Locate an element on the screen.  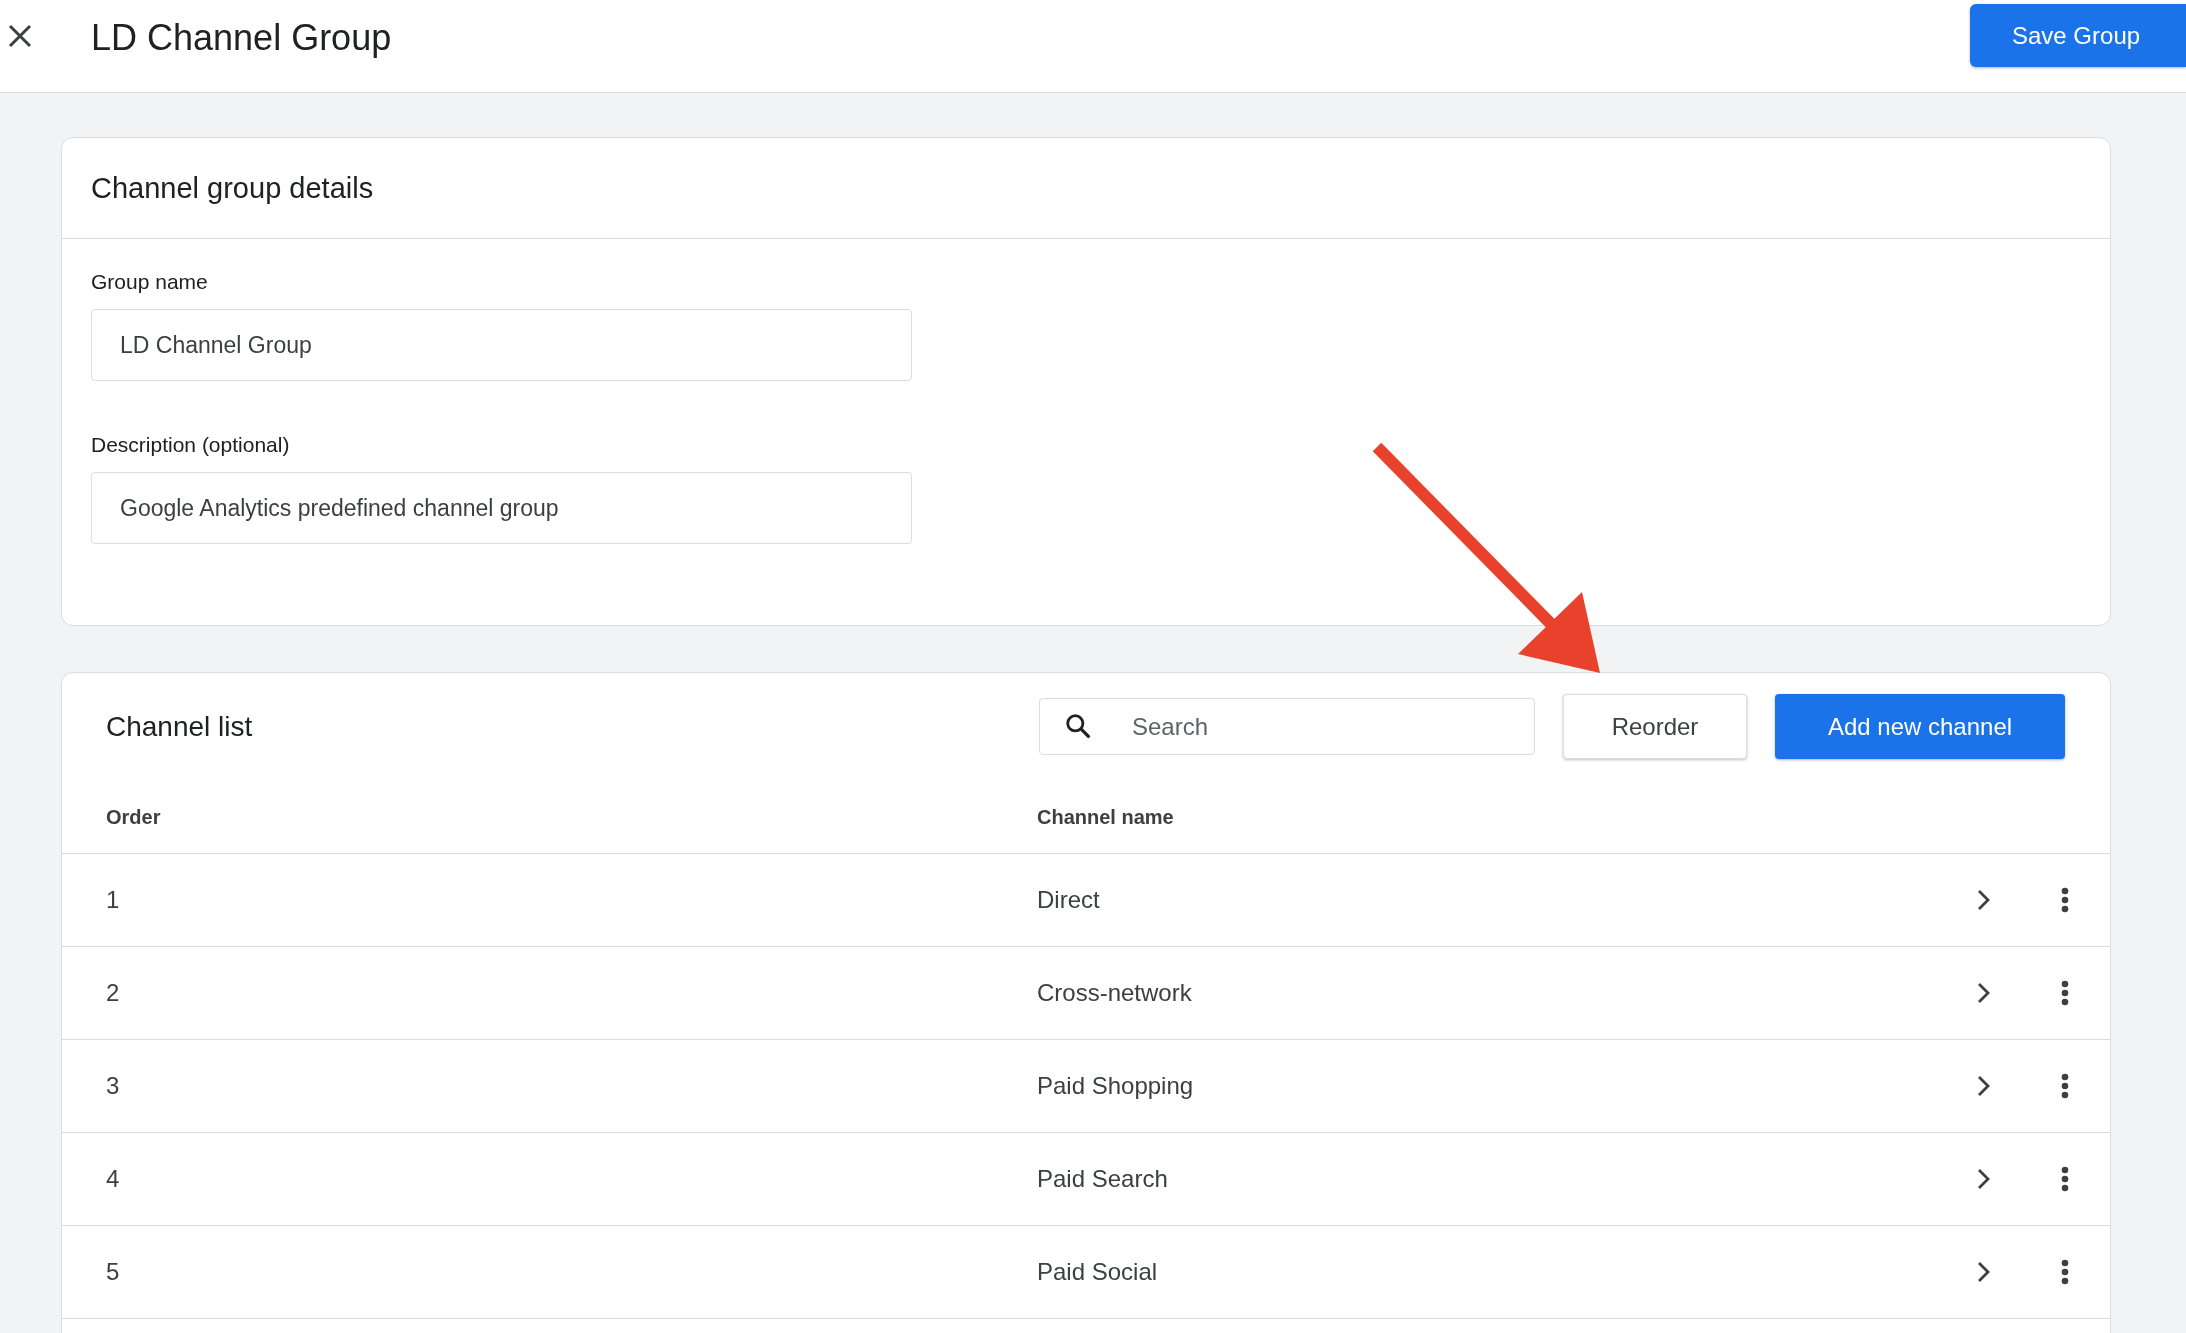
page-title: LD Channel Group is located at coordinates (242, 38).